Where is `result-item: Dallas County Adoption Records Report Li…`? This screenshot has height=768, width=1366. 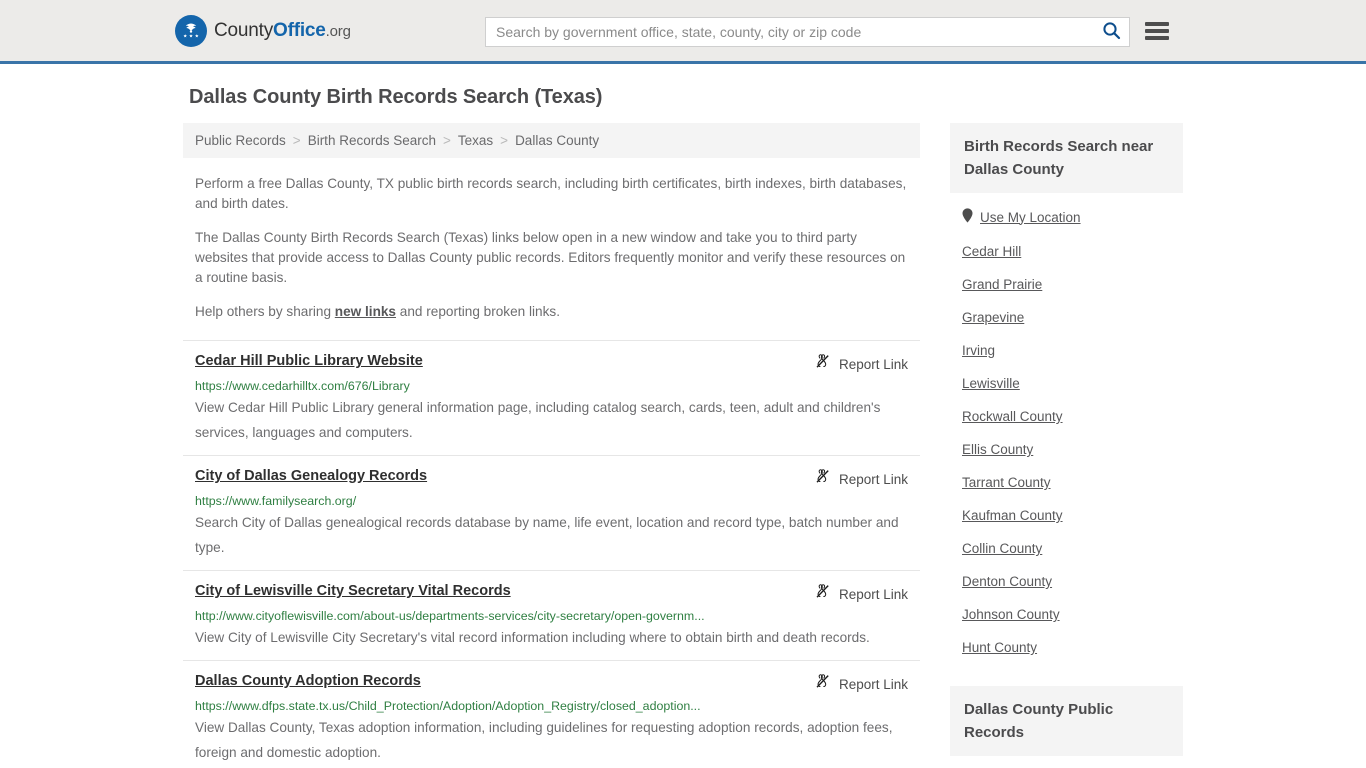 result-item: Dallas County Adoption Records Report Li… is located at coordinates (551, 714).